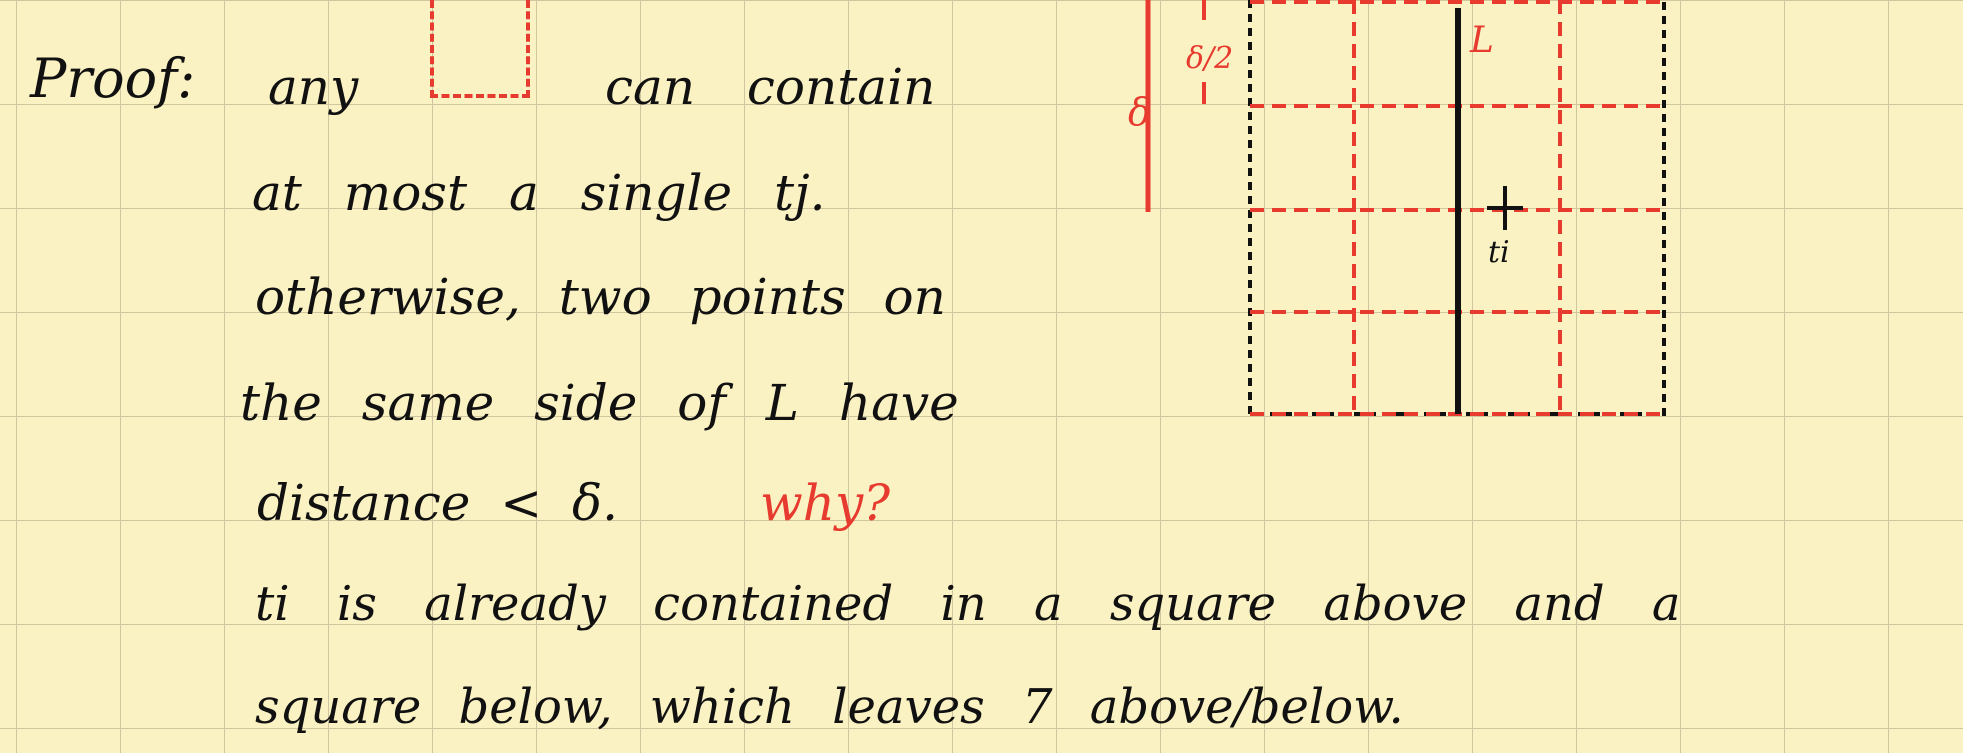 The width and height of the screenshot is (1963, 753). Describe the element at coordinates (113, 78) in the screenshot. I see `proof-label: Proof:` at that location.